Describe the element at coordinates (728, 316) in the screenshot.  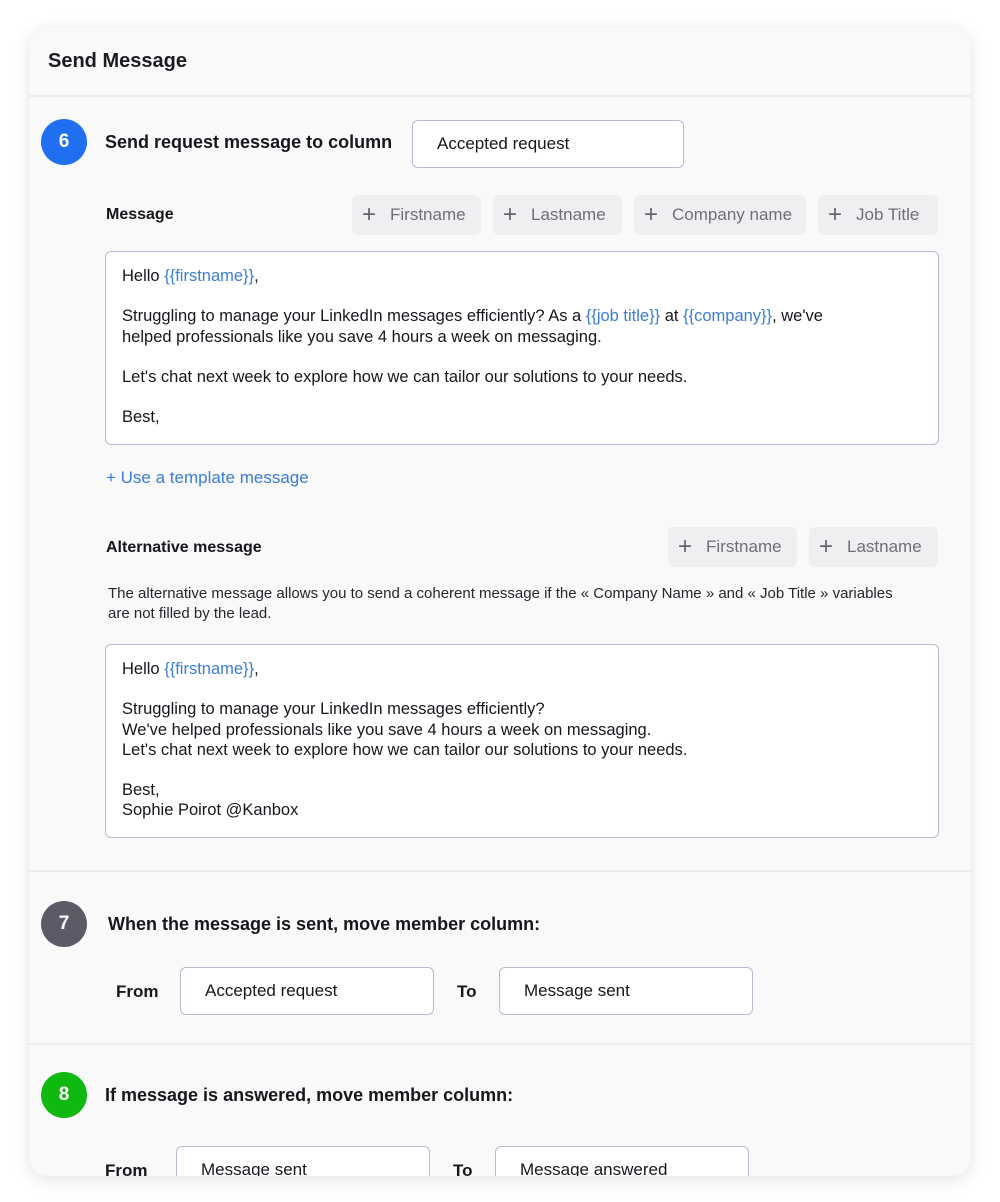
I see `variable-company: {{company}}` at that location.